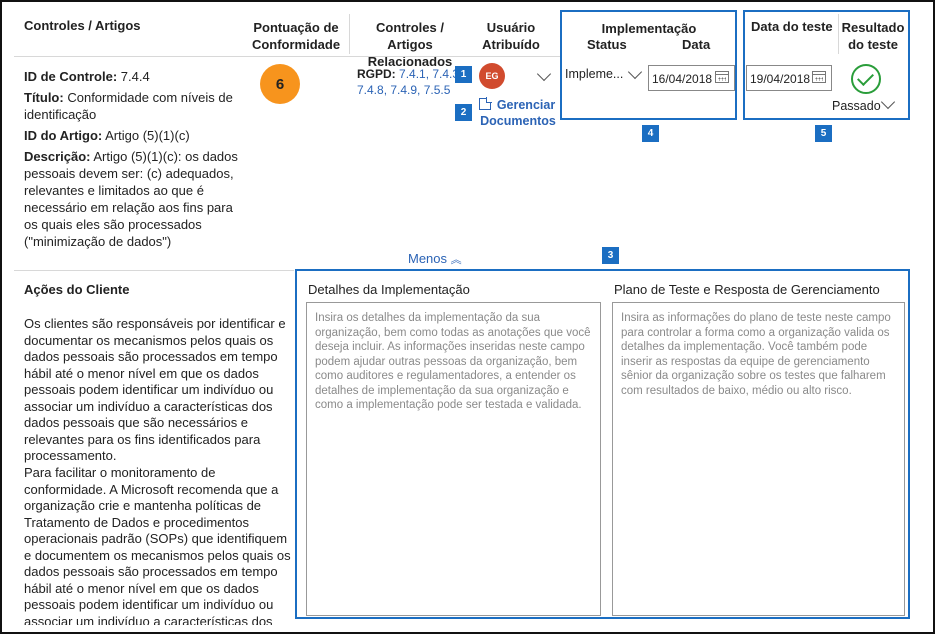  Describe the element at coordinates (44, 97) in the screenshot. I see `title-label: Título:` at that location.